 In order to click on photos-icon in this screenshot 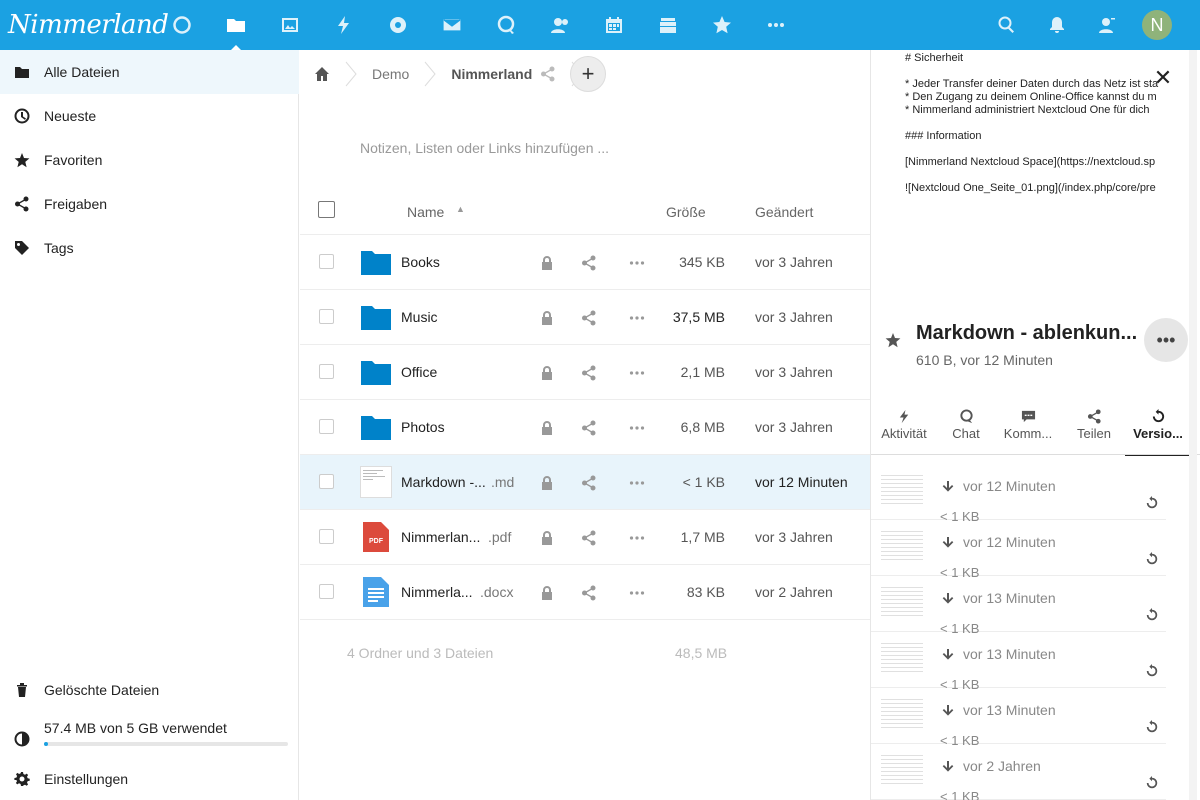, I will do `click(290, 25)`.